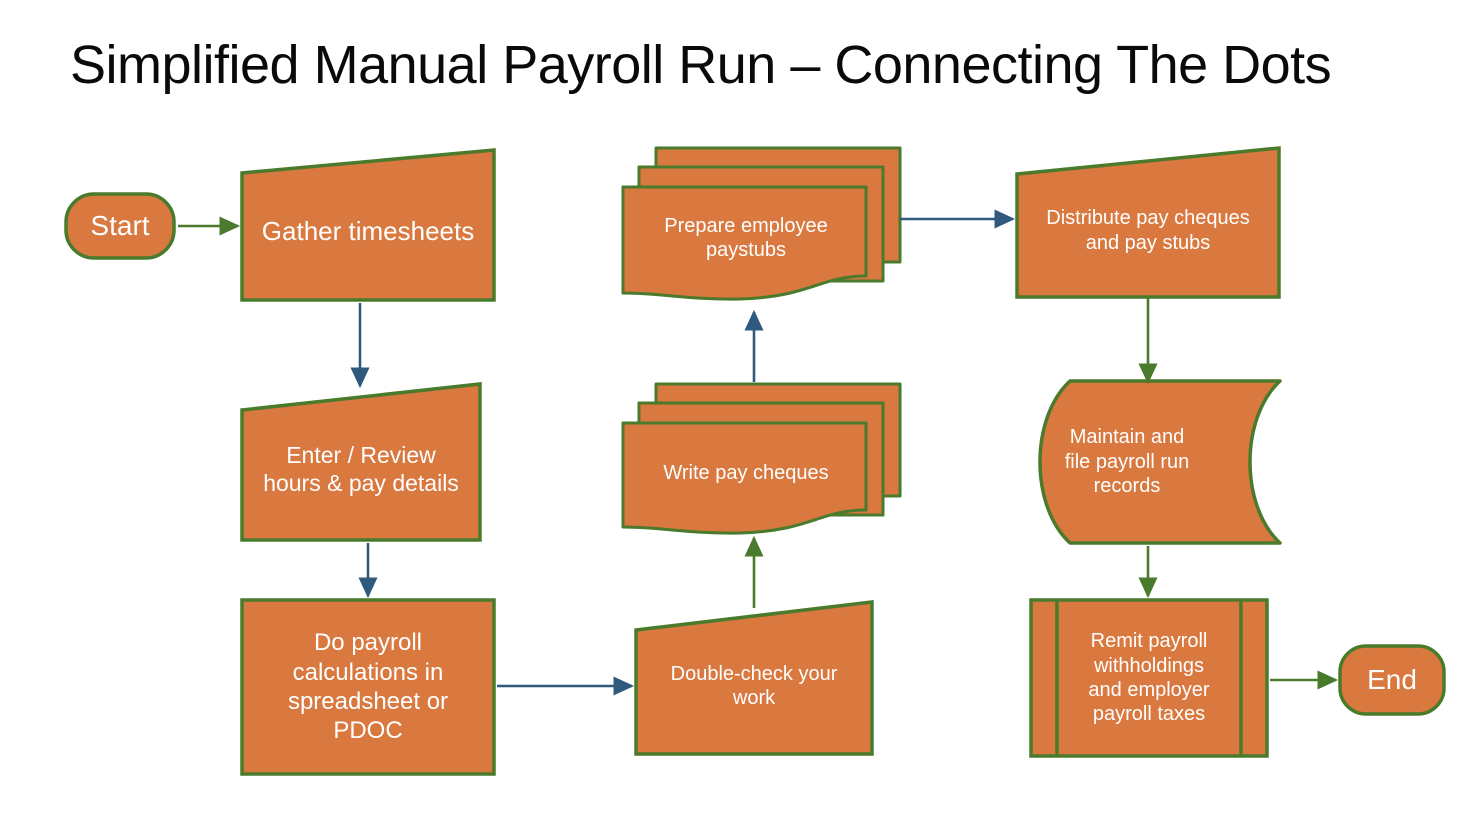 This screenshot has height=826, width=1478. I want to click on node-double-check-work: Double-check your work, so click(754, 678).